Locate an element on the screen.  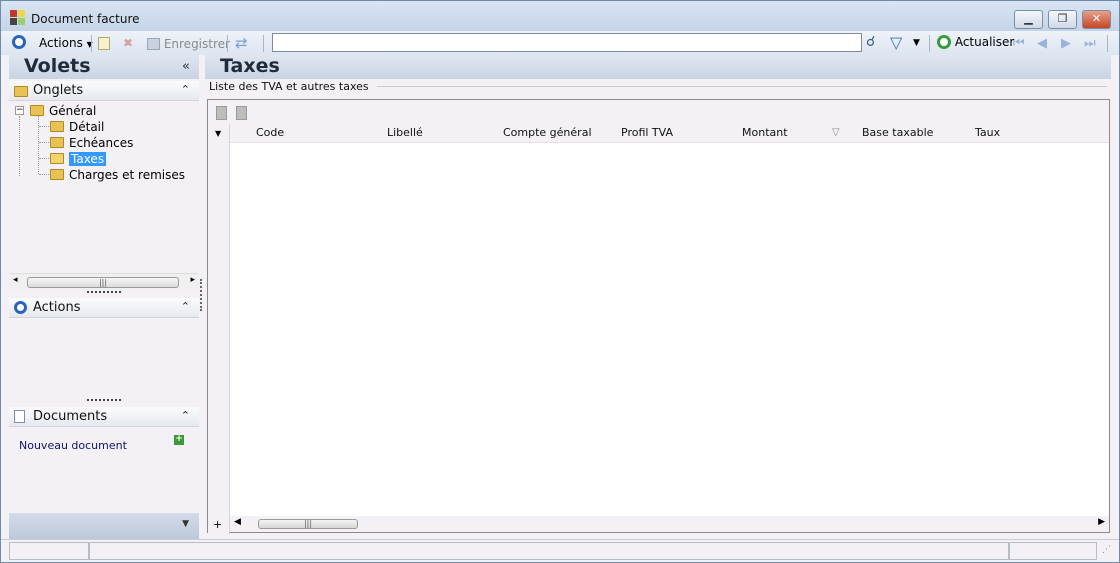
tree-node-taxes: Taxes is located at coordinates (78, 159).